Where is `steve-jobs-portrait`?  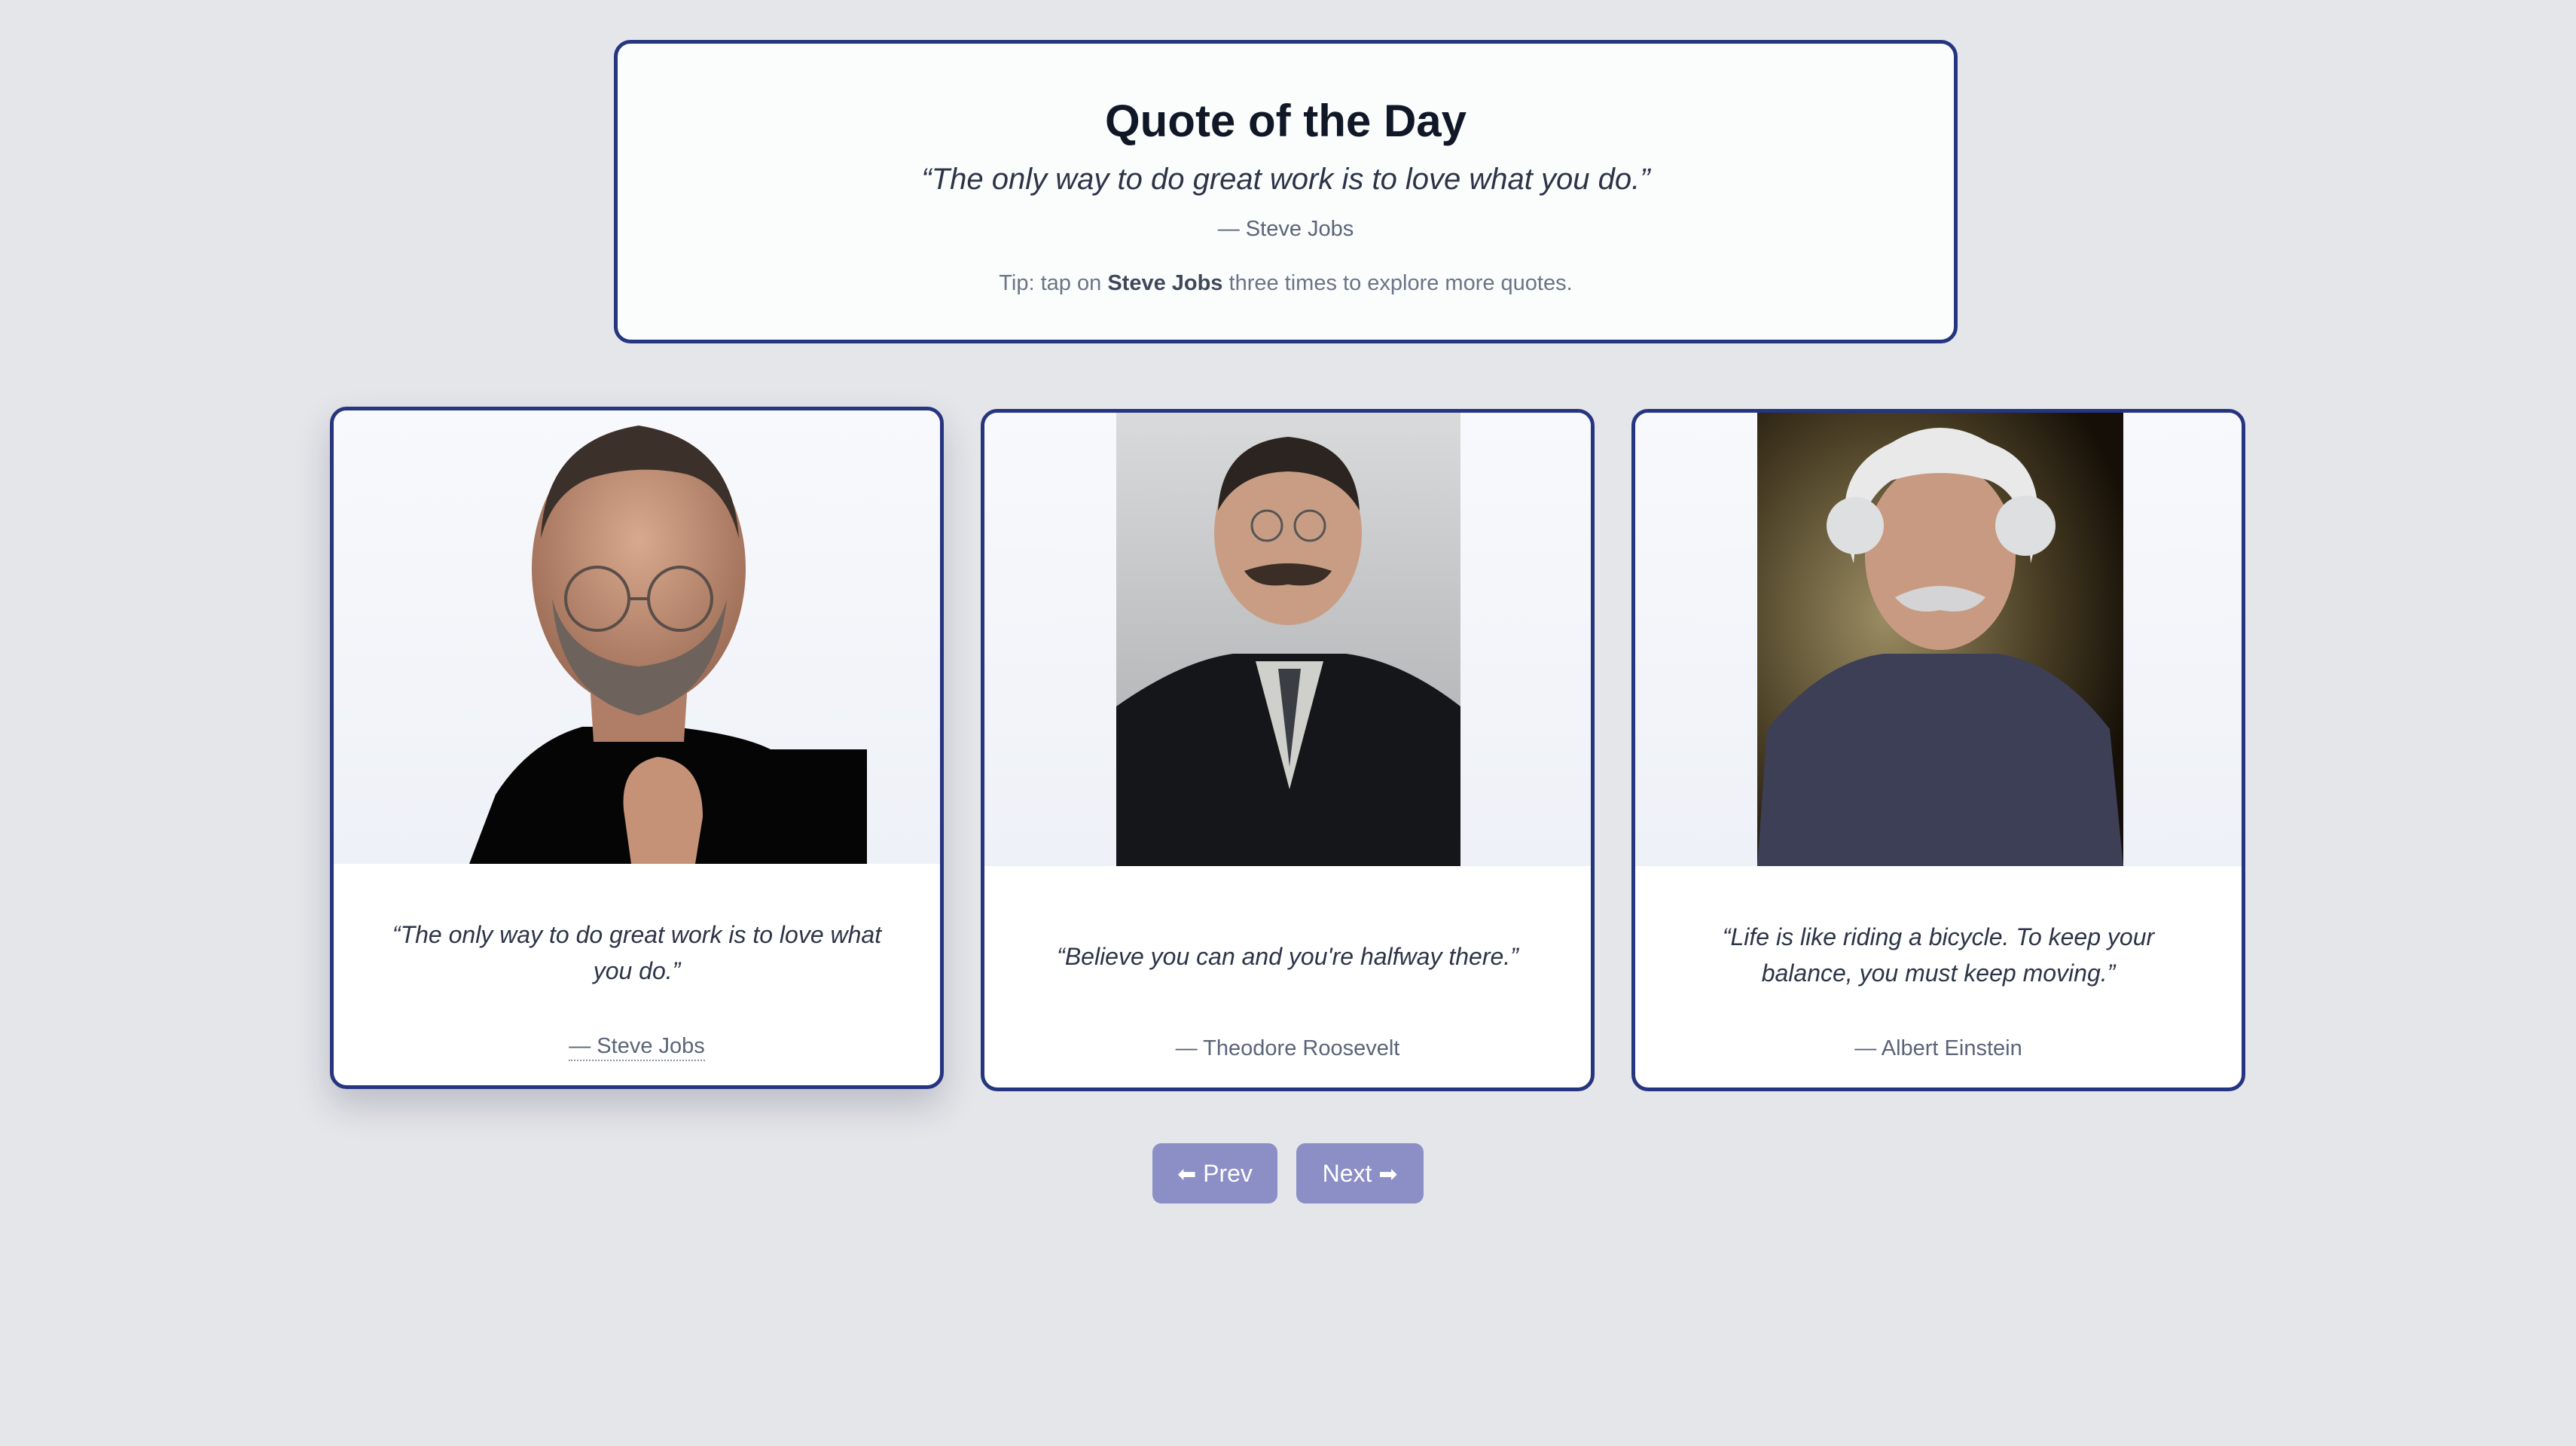 steve-jobs-portrait is located at coordinates (637, 637).